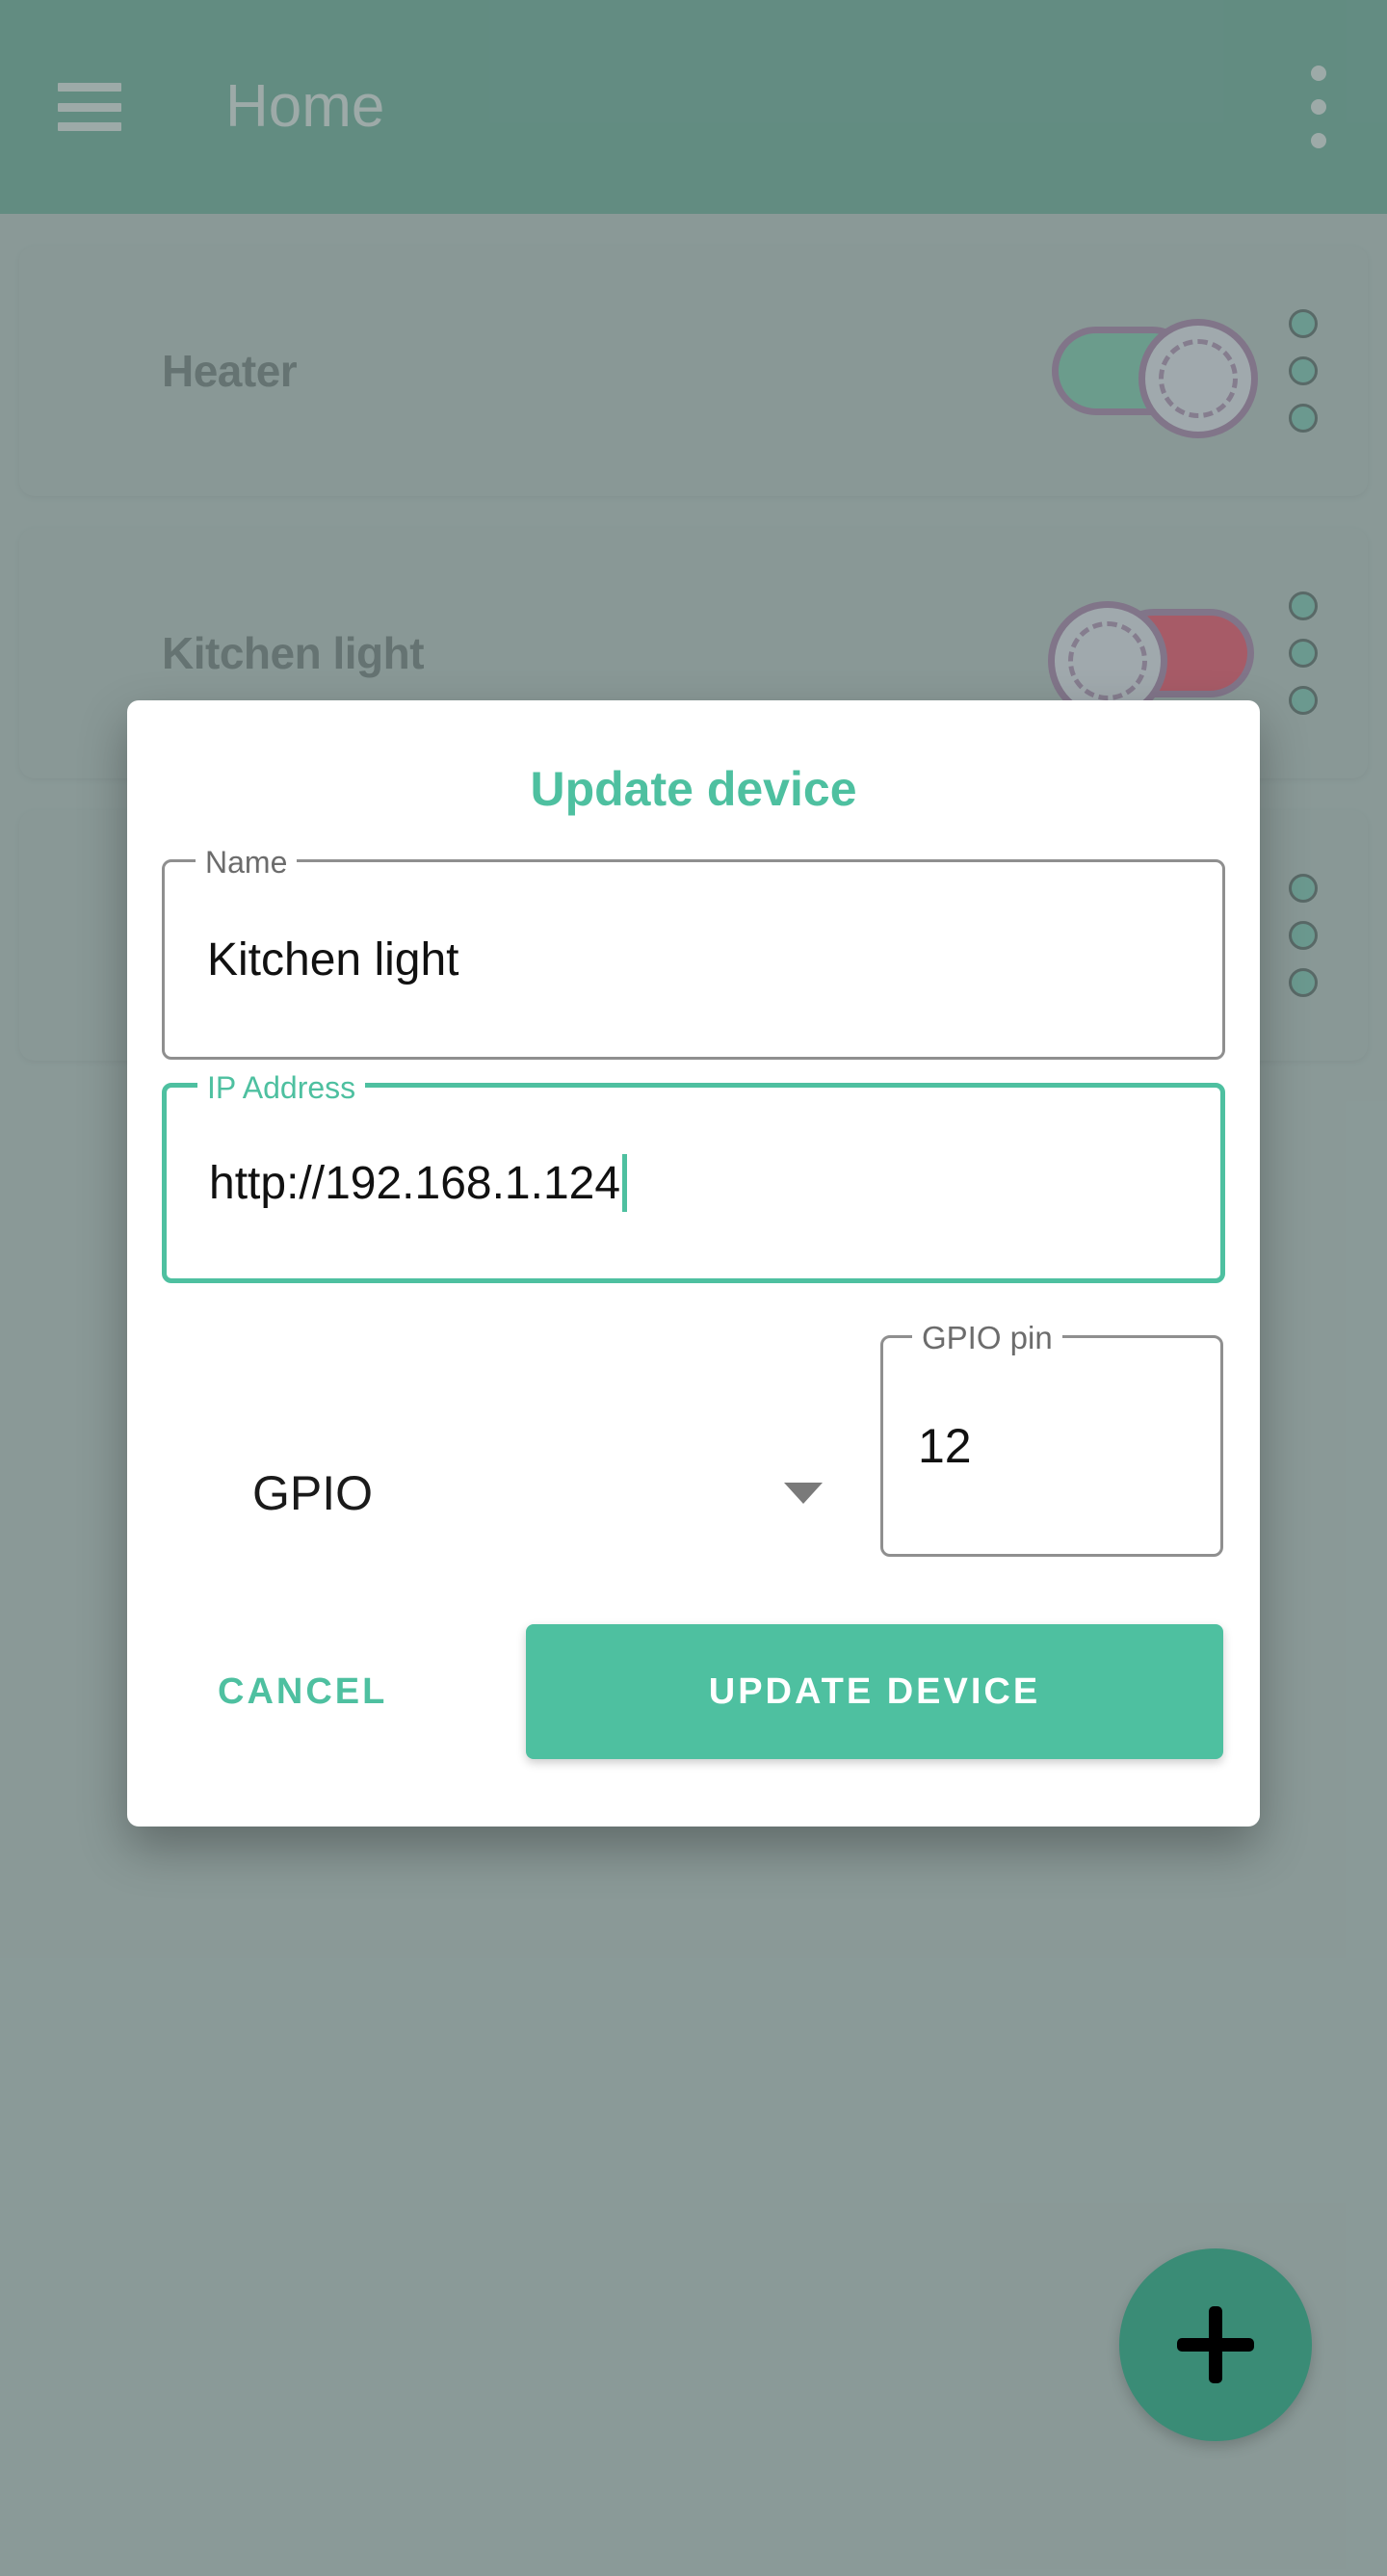 The image size is (1387, 2576). Describe the element at coordinates (302, 1692) in the screenshot. I see `cancel-button: CANCEL` at that location.